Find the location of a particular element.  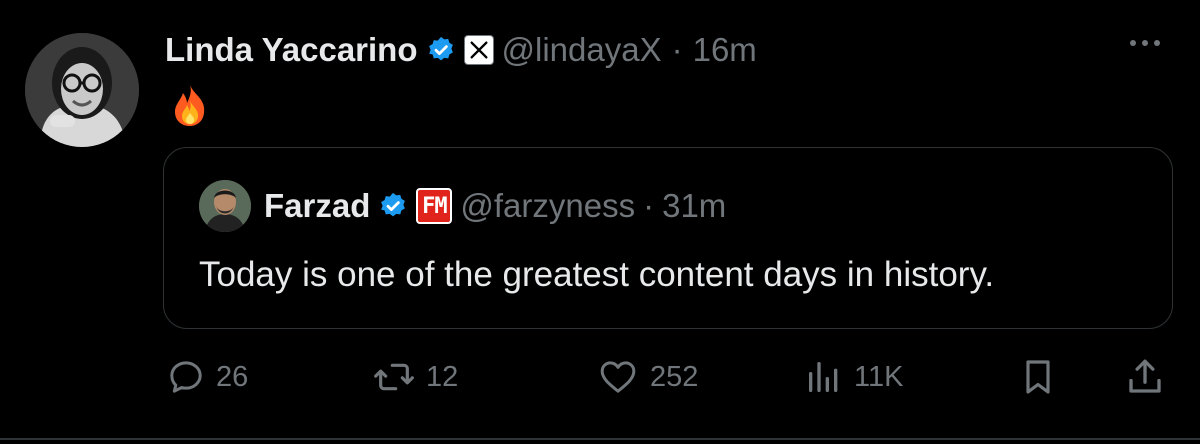

fm-affiliate-badge: FM is located at coordinates (434, 206).